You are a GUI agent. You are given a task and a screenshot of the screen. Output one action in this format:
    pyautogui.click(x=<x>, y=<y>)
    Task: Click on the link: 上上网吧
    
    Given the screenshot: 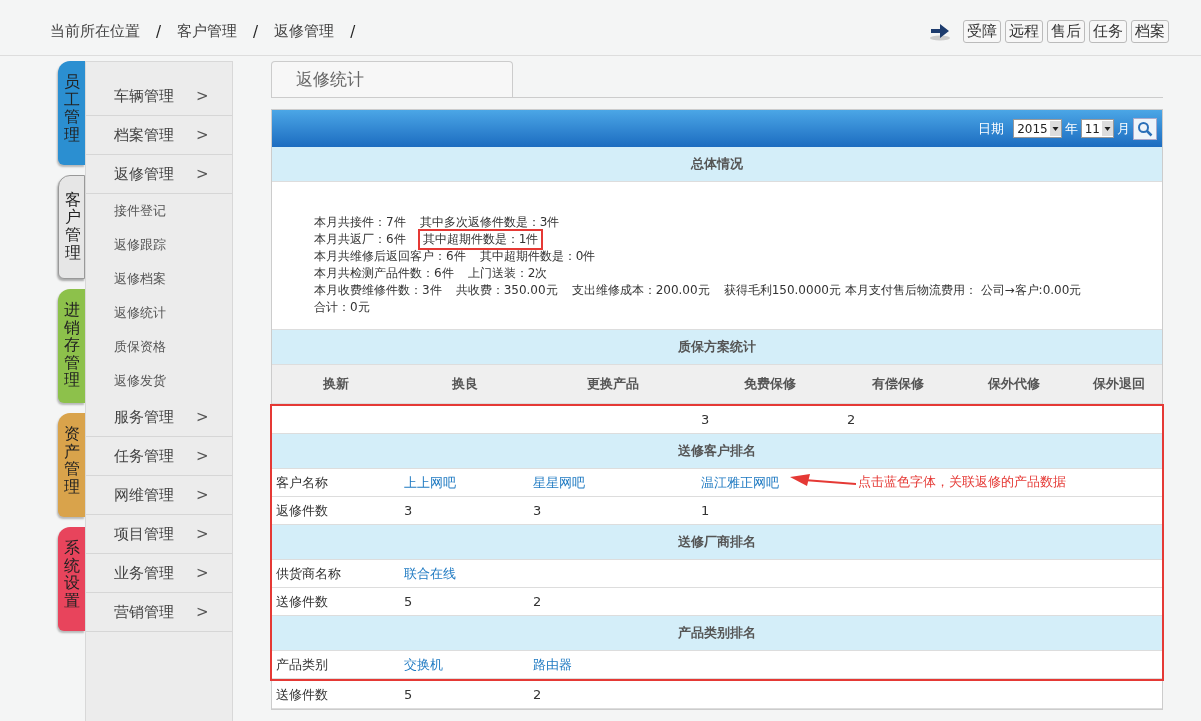 What is the action you would take?
    pyautogui.click(x=430, y=482)
    